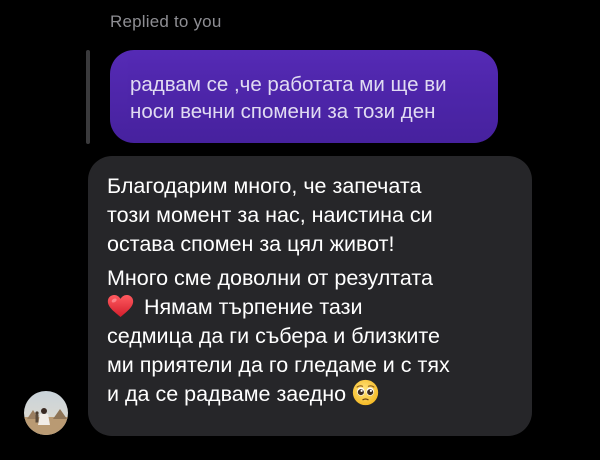  What do you see at coordinates (270, 215) in the screenshot?
I see `message-line: този момент за нас, наистина си` at bounding box center [270, 215].